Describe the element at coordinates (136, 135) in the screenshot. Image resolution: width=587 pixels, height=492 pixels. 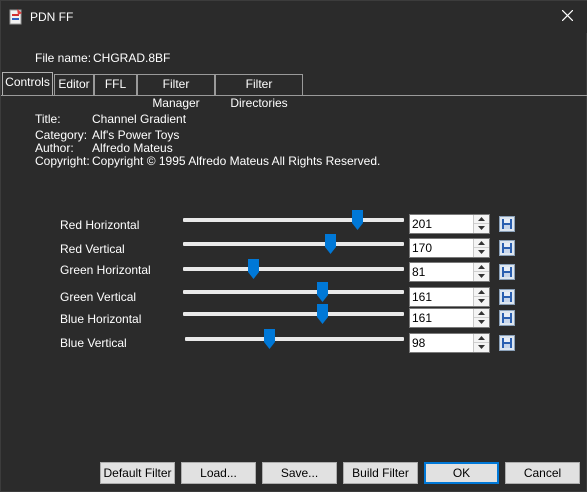
I see `category-value: Alf's Power Toys` at that location.